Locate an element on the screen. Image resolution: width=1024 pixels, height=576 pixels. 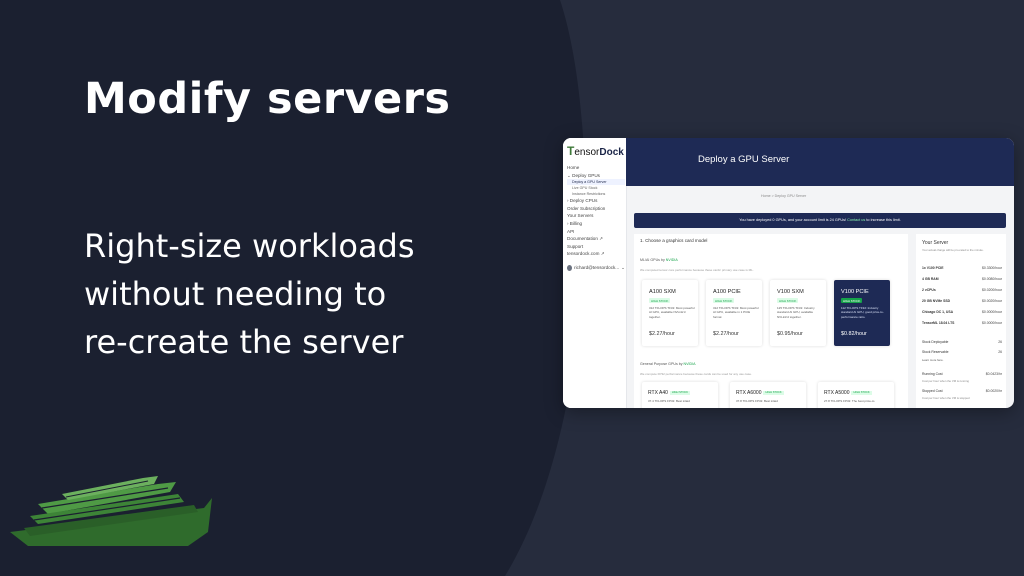
chevron-down-icon: ⌄ is located at coordinates (623, 267).